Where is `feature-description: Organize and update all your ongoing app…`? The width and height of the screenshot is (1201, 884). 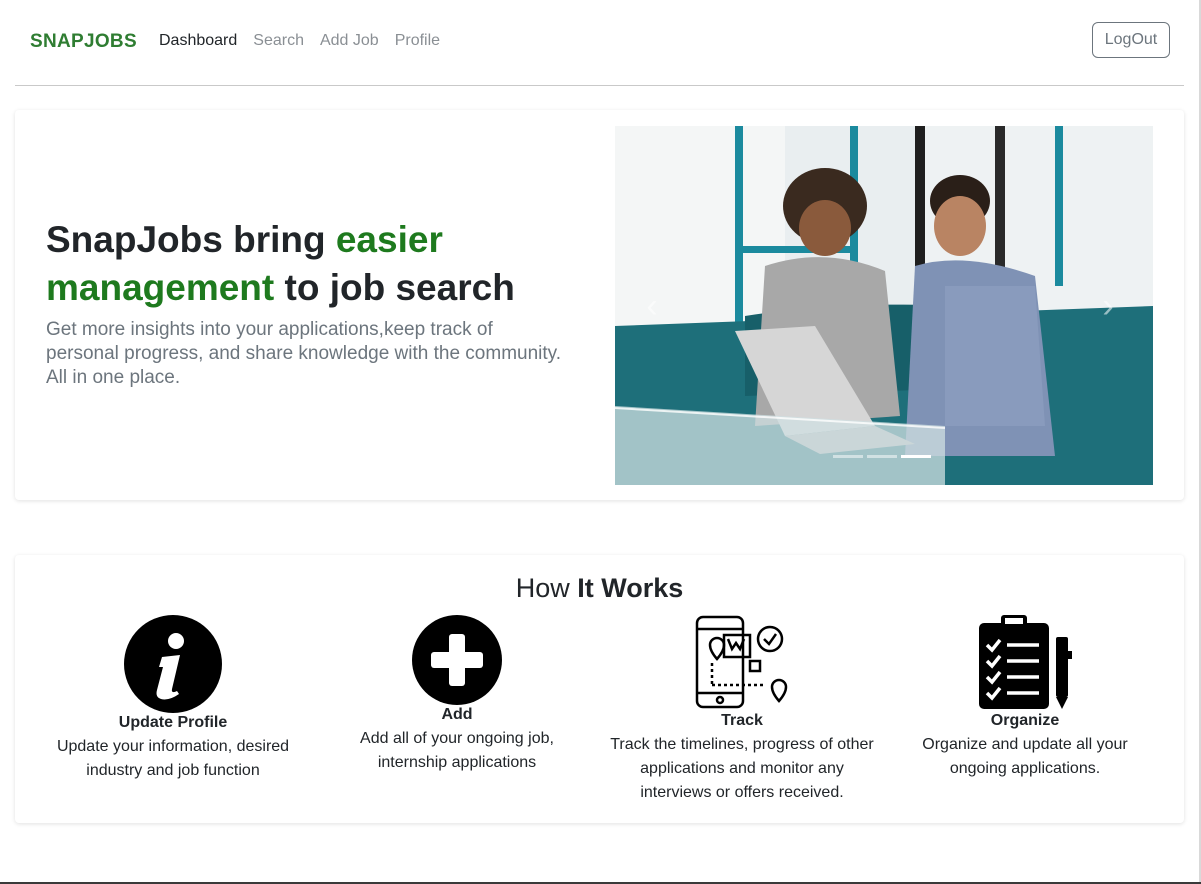
feature-description: Organize and update all your ongoing app… is located at coordinates (1025, 756).